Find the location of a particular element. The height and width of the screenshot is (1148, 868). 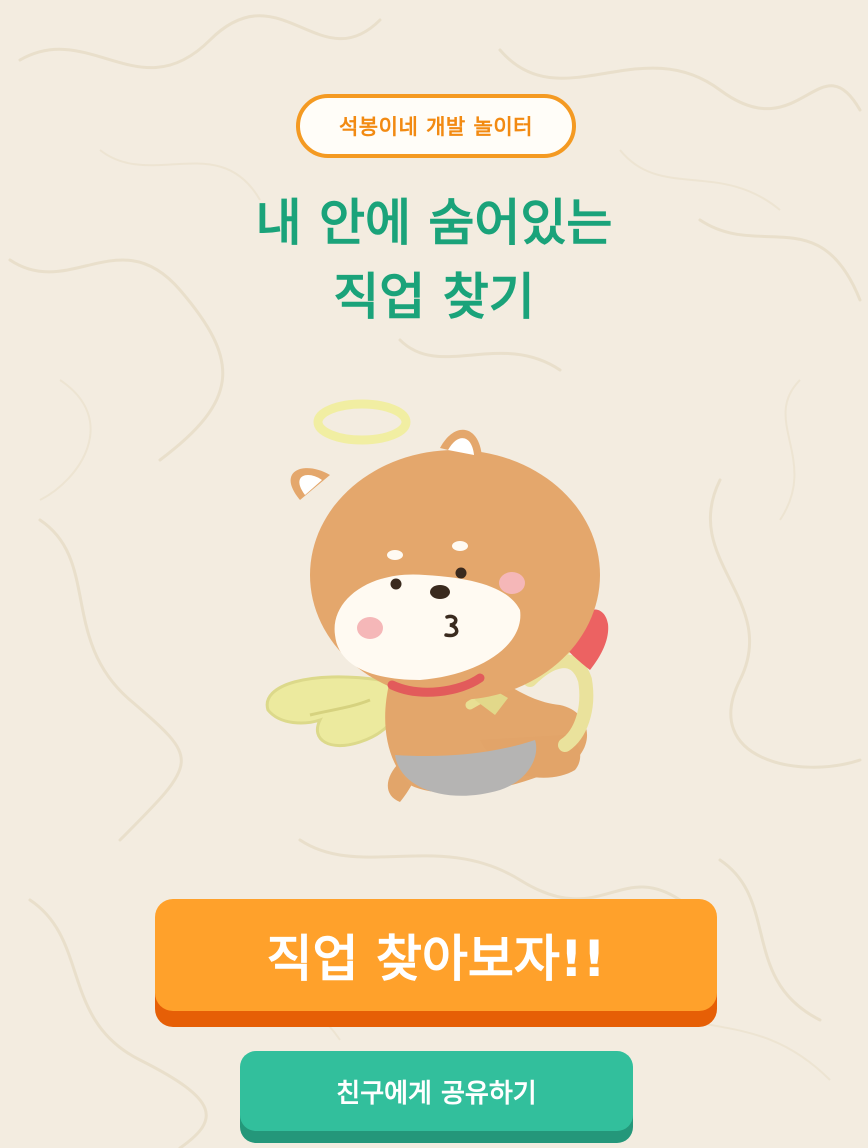

angel-shiba-dog-cupid-icon is located at coordinates (437, 600).